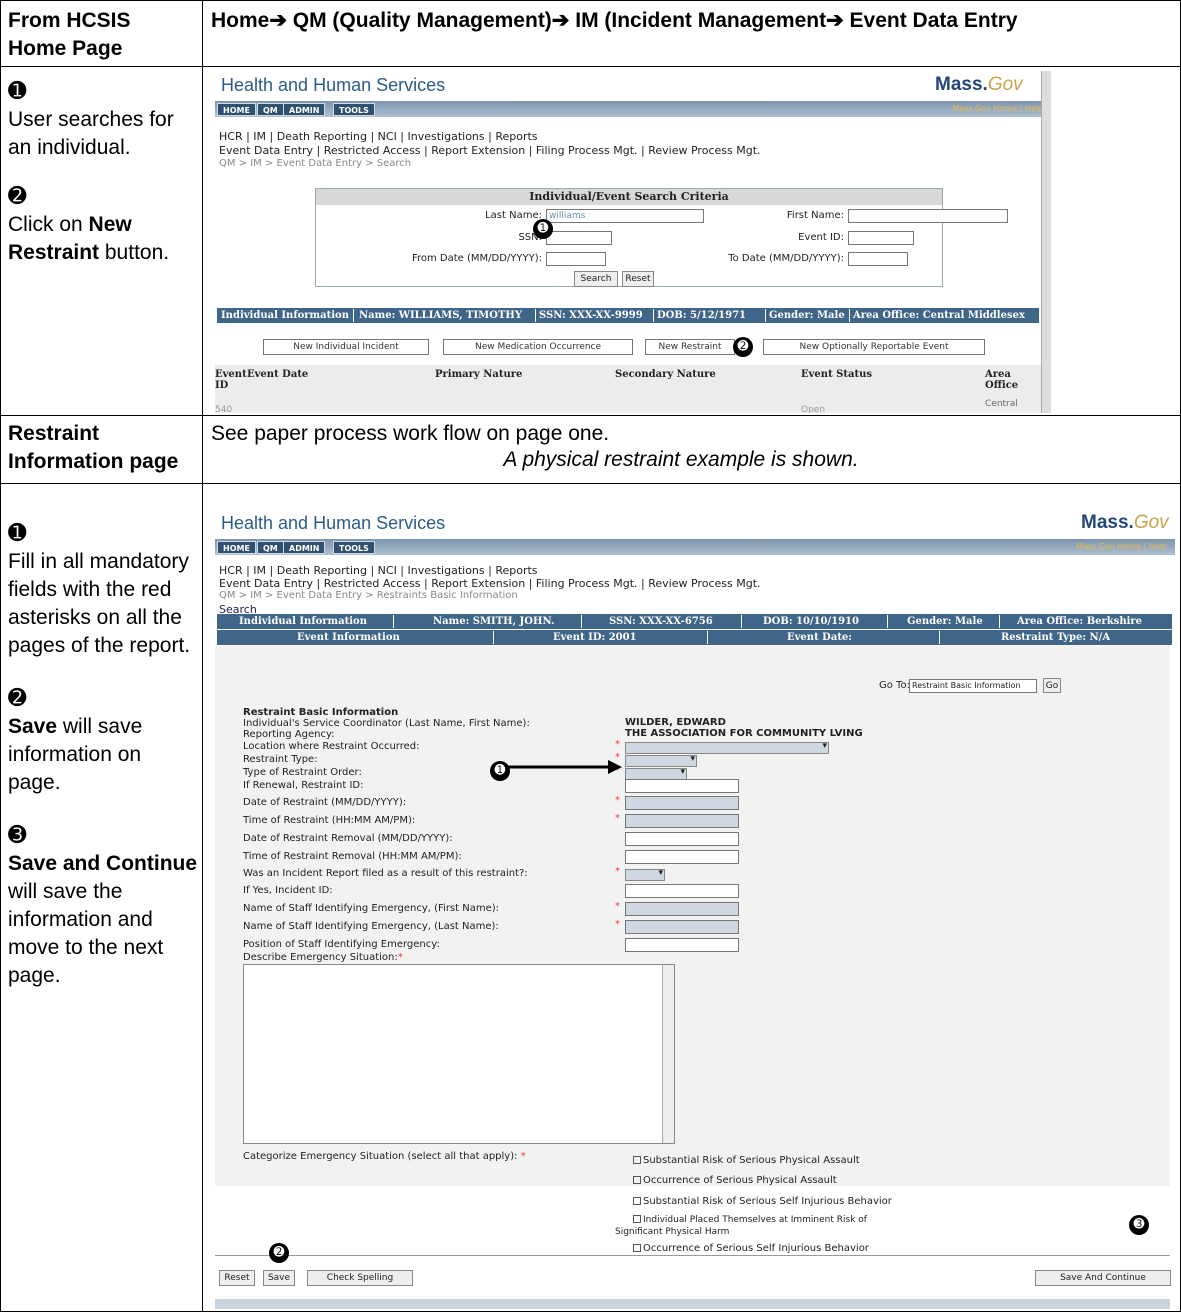 Image resolution: width=1181 pixels, height=1312 pixels. Describe the element at coordinates (459, 1054) in the screenshot. I see `emergency-description-textarea` at that location.